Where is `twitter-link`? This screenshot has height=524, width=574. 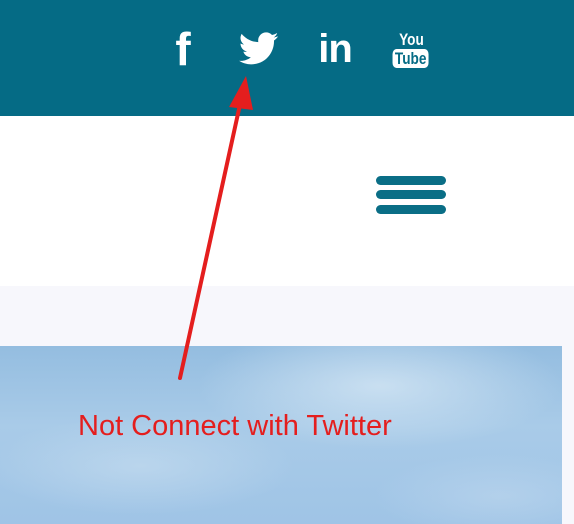
twitter-link is located at coordinates (259, 49).